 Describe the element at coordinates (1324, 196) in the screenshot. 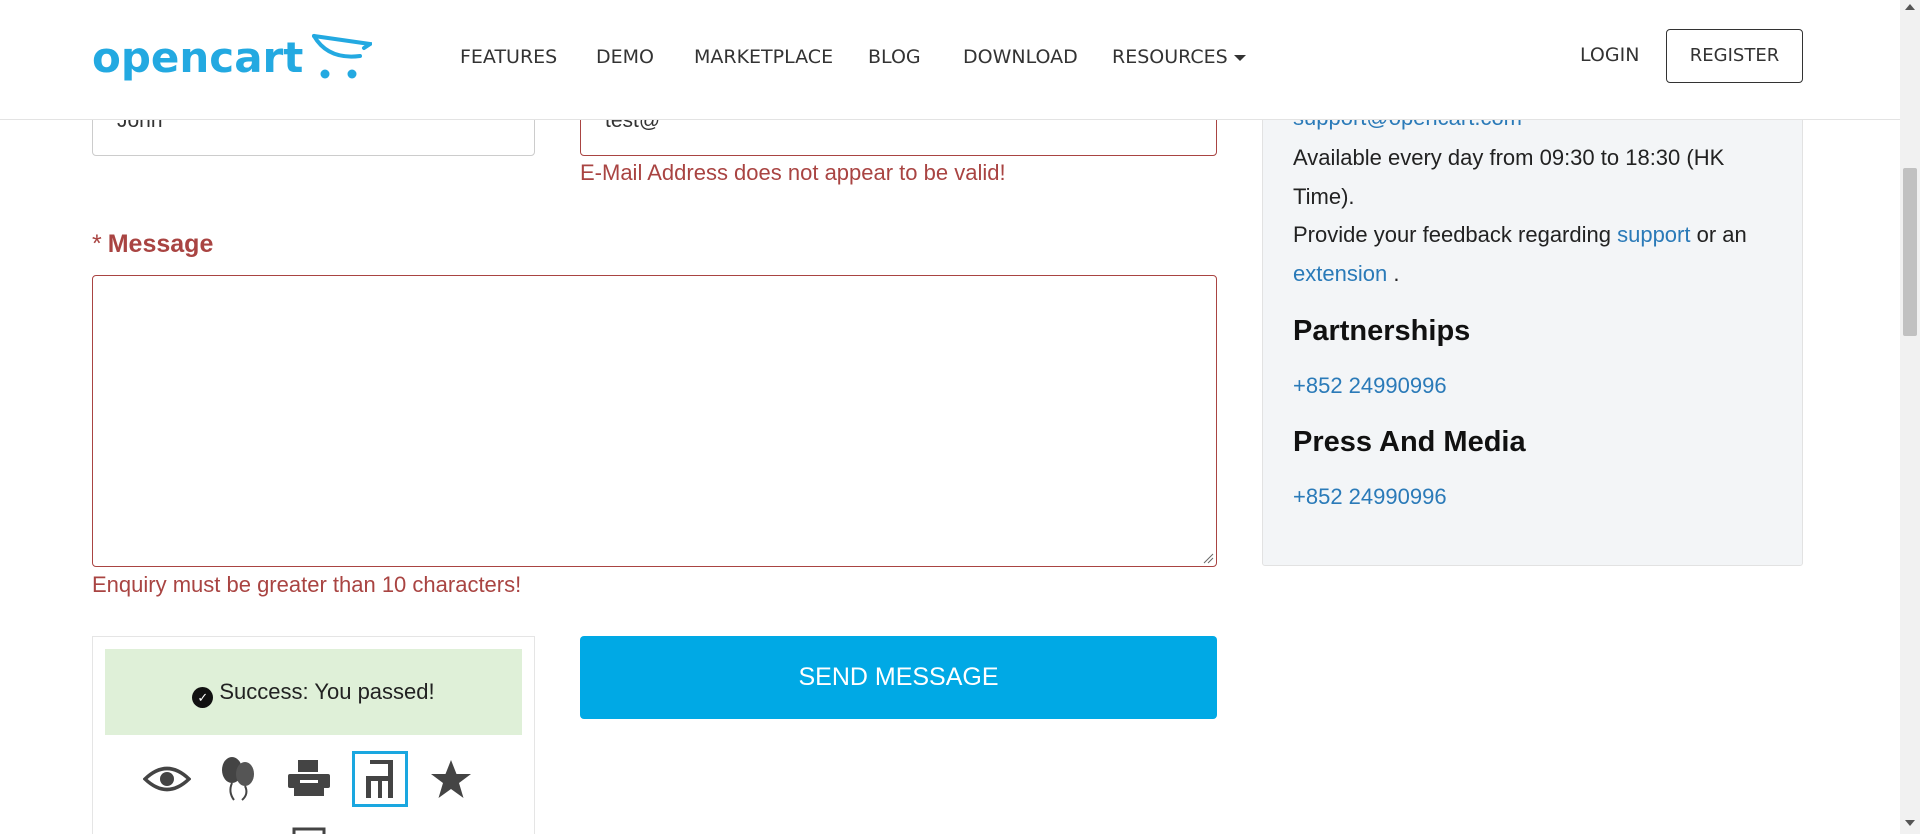

I see `hours-line-2: Time).` at that location.